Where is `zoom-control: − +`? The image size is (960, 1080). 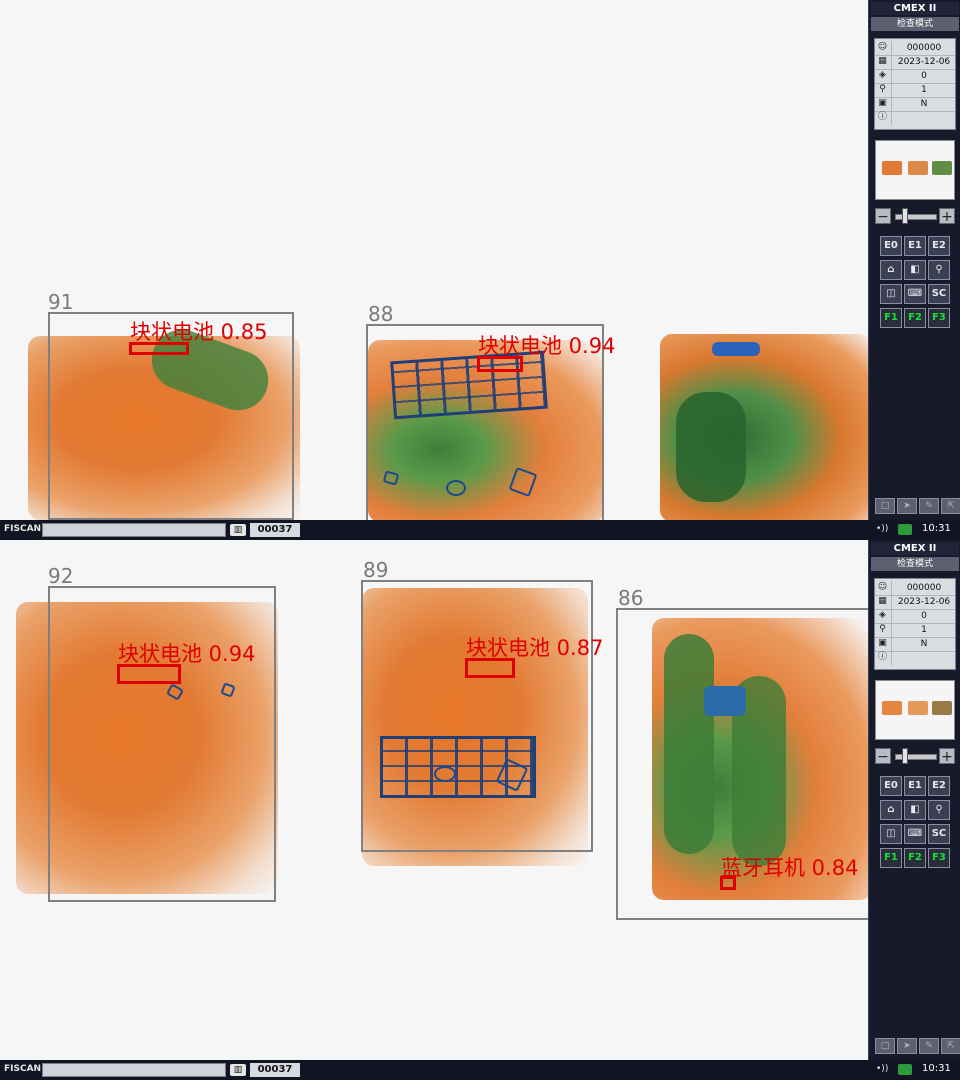
zoom-control: − + is located at coordinates (915, 217).